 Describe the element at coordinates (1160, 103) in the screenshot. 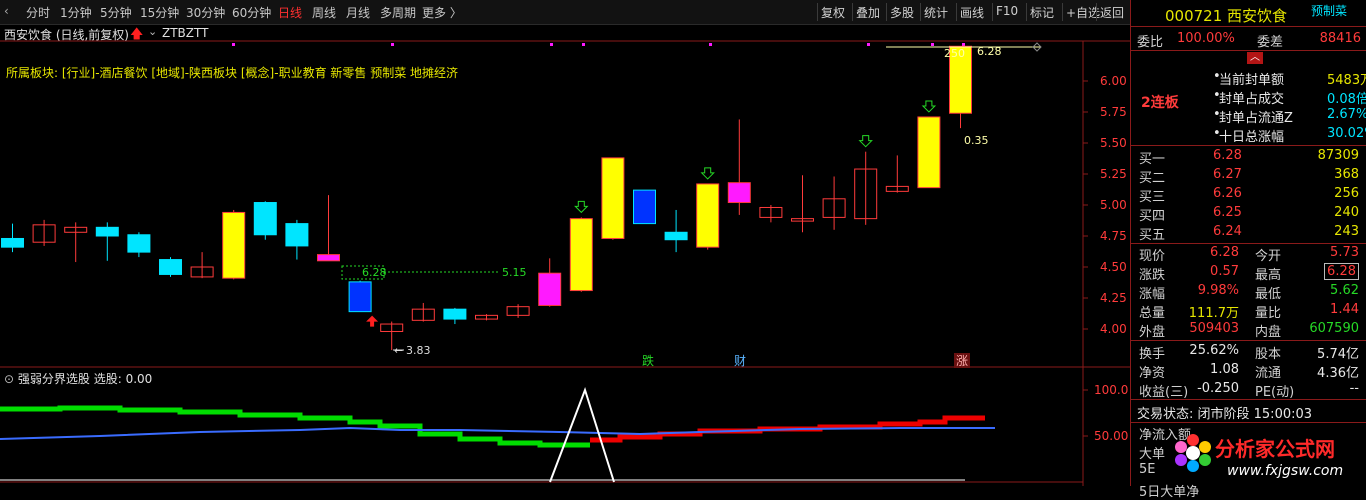

I see `lianban-badge: 2连板` at that location.